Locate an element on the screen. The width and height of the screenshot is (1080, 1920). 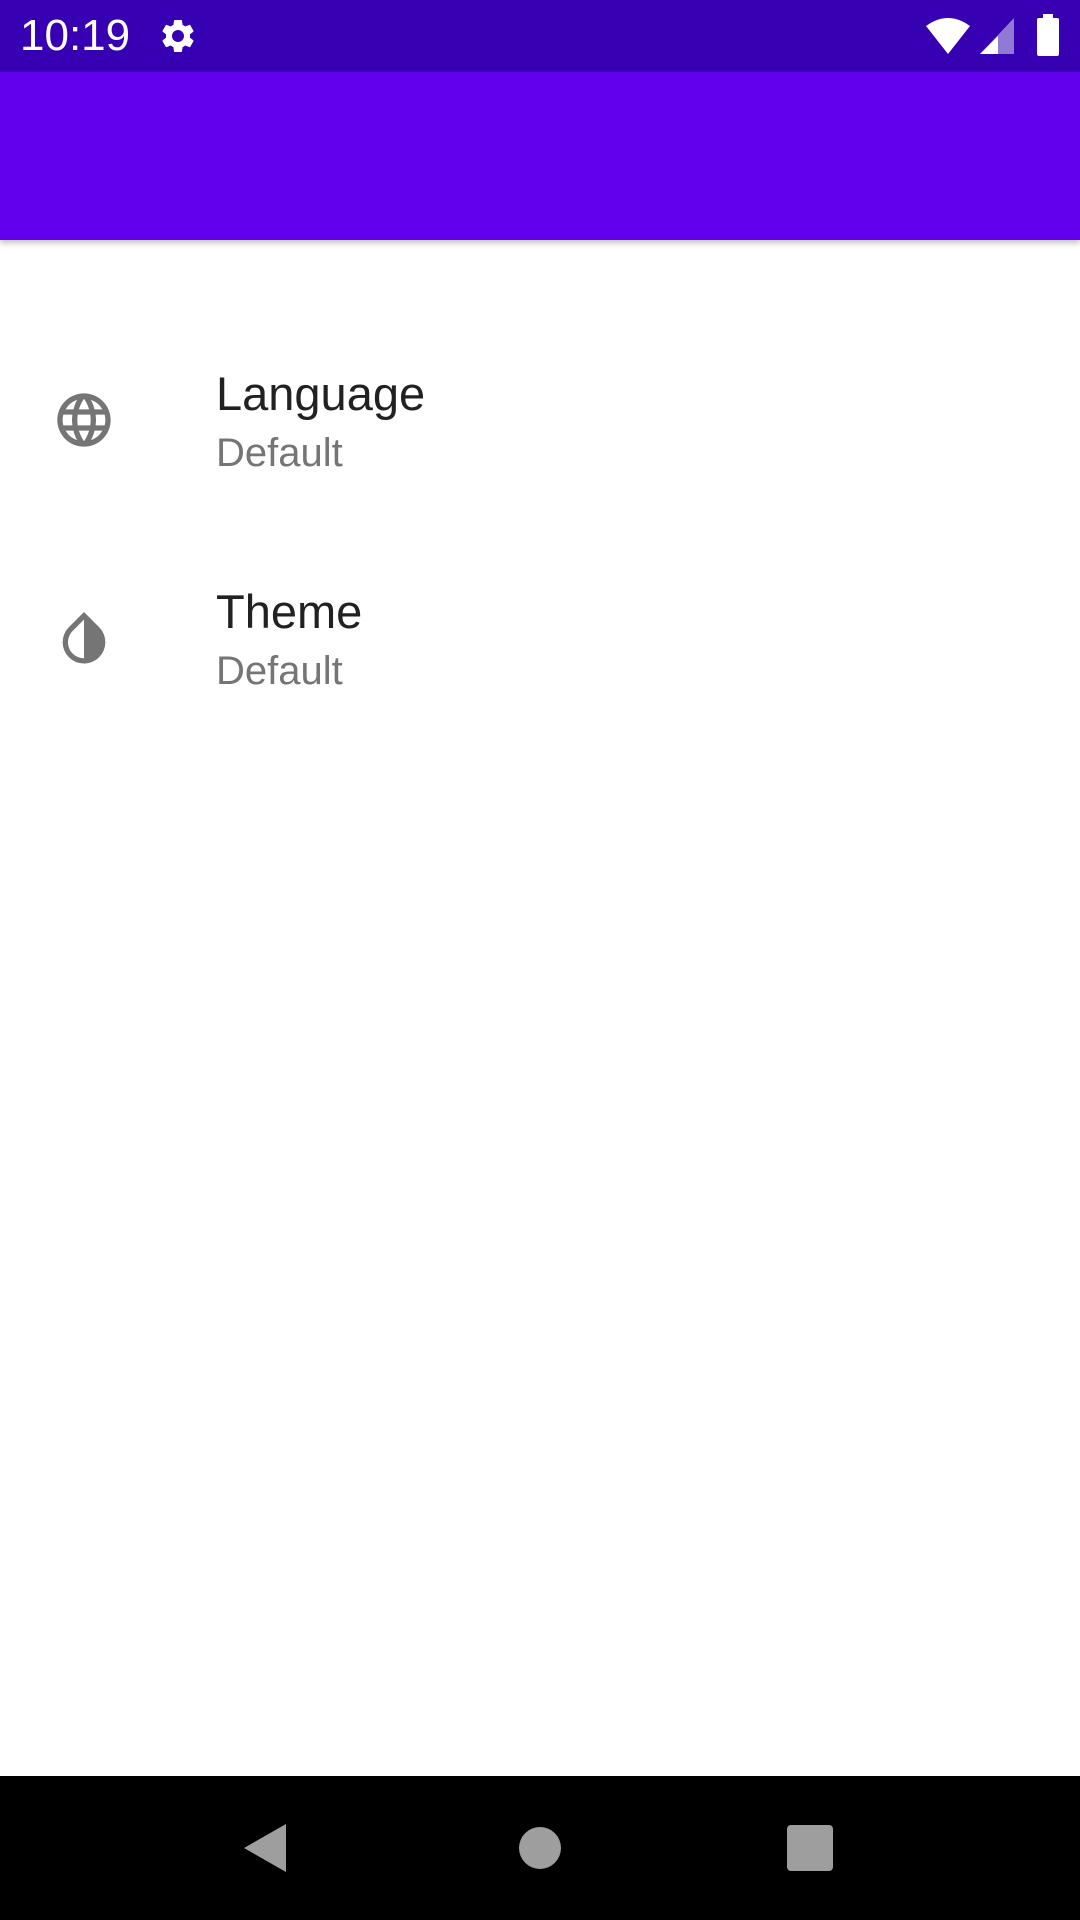
wifi-icon is located at coordinates (948, 36).